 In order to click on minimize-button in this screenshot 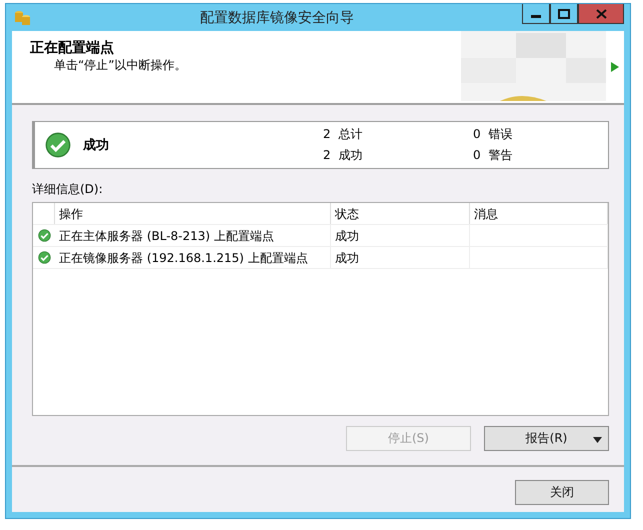, I will do `click(536, 14)`.